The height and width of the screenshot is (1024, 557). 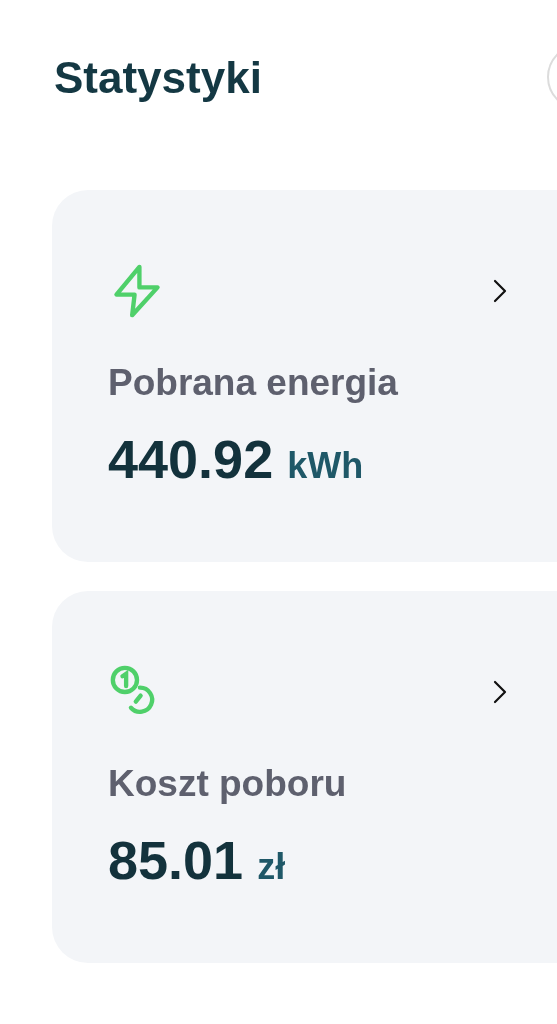 I want to click on stat-unit: zł, so click(x=271, y=867).